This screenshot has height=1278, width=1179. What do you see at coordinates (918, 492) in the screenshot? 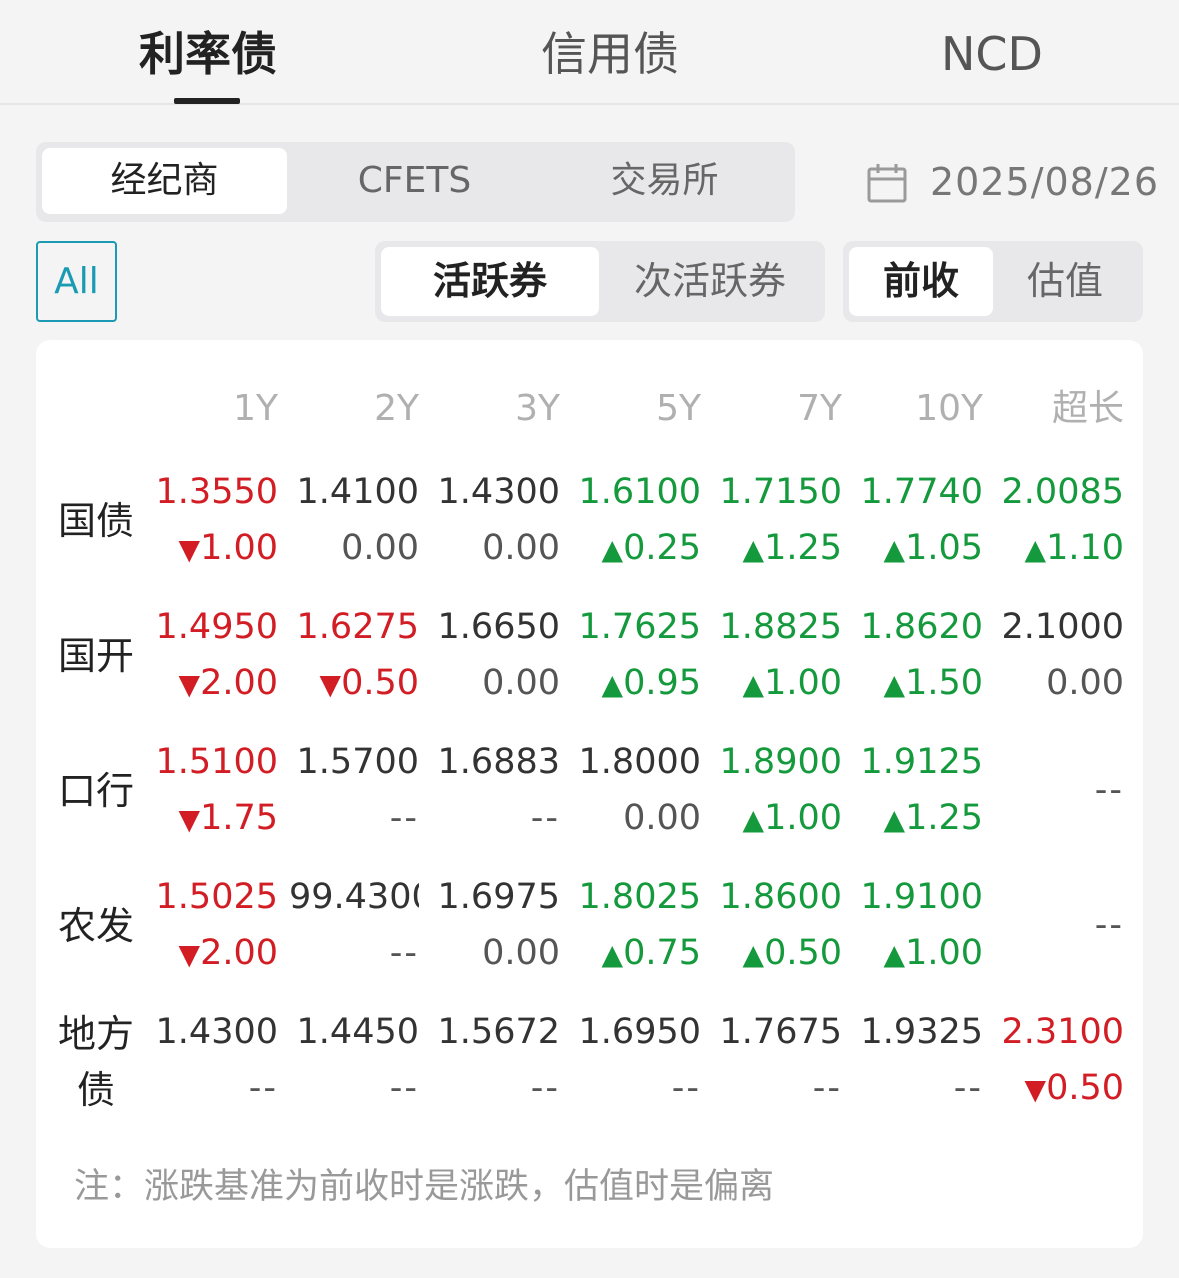
I see `yield-value-10y: 1.7740` at bounding box center [918, 492].